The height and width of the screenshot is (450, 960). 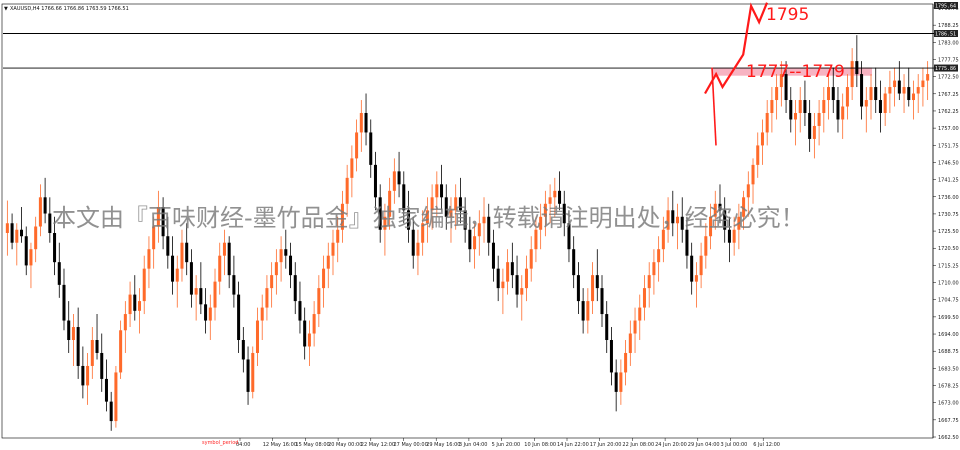 What do you see at coordinates (948, 421) in the screenshot?
I see `y-tick-label: 1667.75` at bounding box center [948, 421].